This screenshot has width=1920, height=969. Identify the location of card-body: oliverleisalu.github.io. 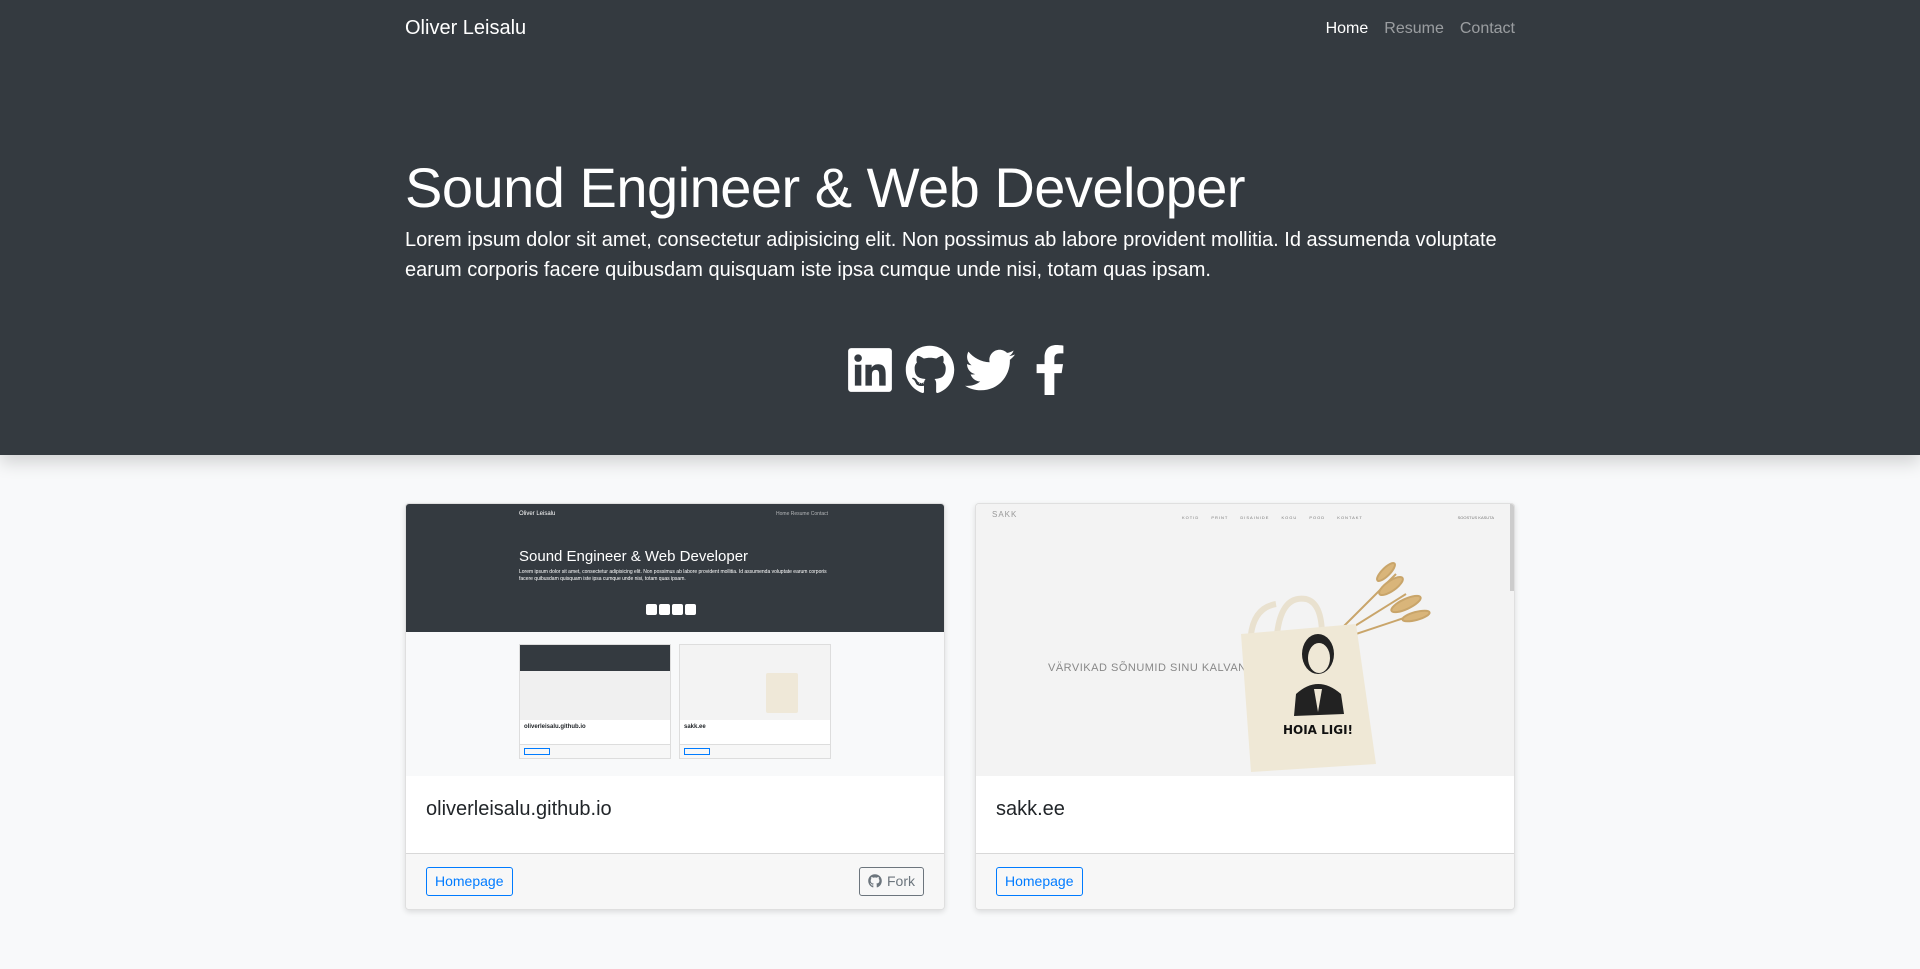
(675, 814).